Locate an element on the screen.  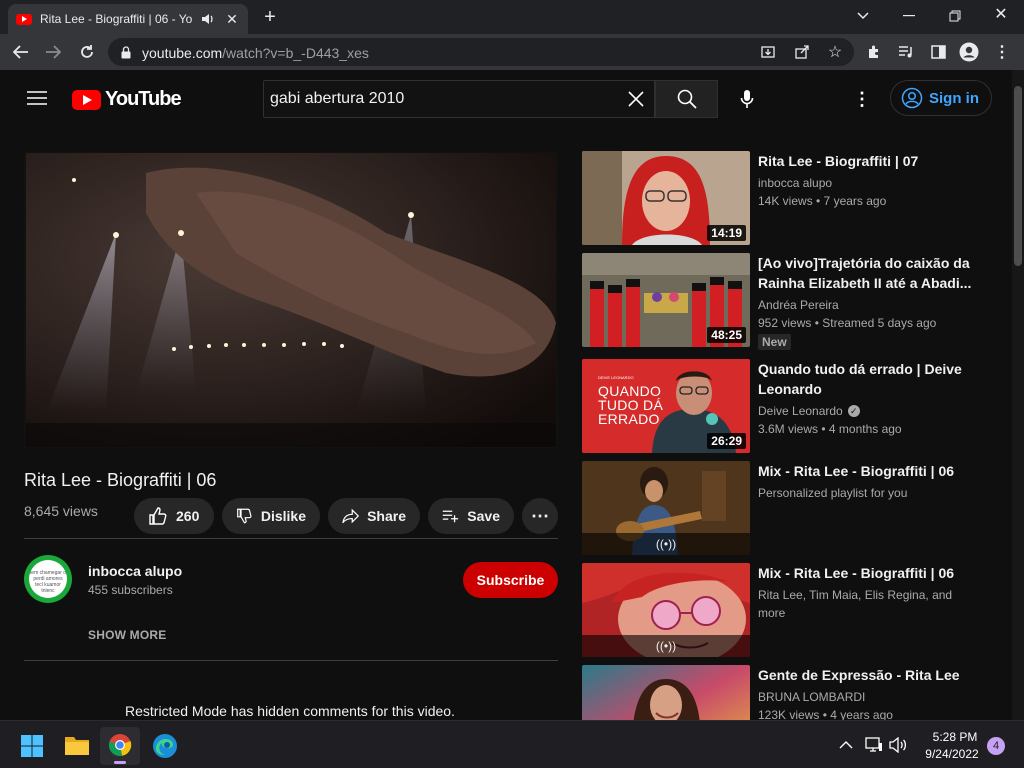
tab-search-icon is located at coordinates (863, 16).